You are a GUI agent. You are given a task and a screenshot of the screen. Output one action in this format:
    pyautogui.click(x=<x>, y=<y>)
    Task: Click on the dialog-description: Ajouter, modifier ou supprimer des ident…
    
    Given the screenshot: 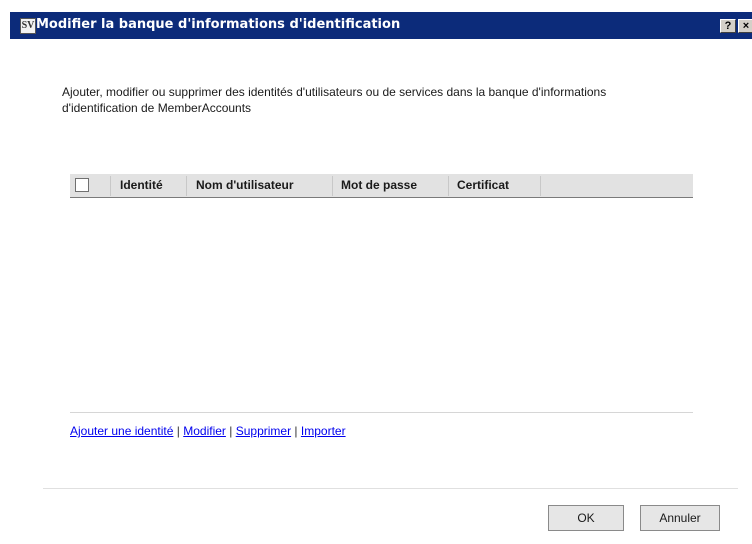 What is the action you would take?
    pyautogui.click(x=334, y=100)
    